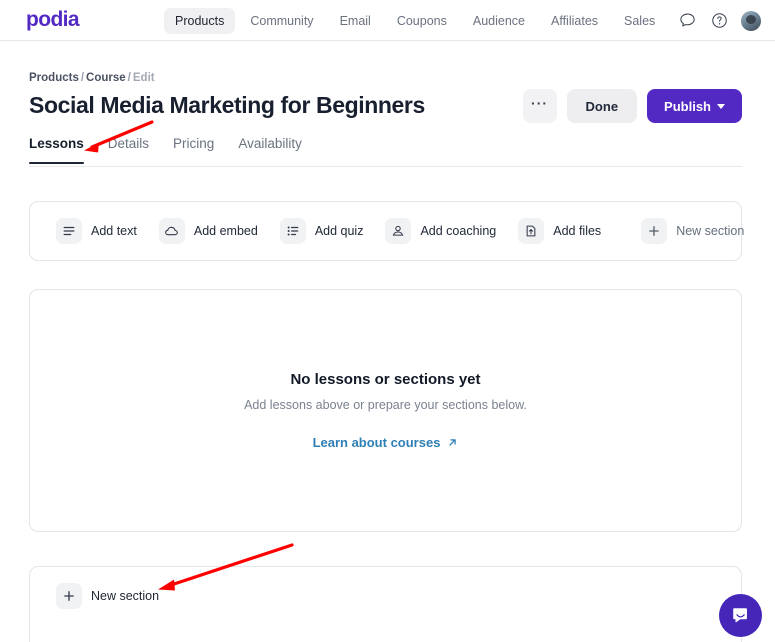  What do you see at coordinates (376, 442) in the screenshot?
I see `learn-about-courses-label: Learn about courses` at bounding box center [376, 442].